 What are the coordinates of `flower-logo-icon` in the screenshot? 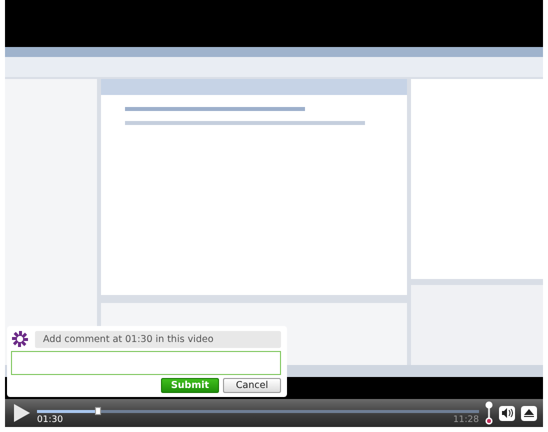 It's located at (20, 339).